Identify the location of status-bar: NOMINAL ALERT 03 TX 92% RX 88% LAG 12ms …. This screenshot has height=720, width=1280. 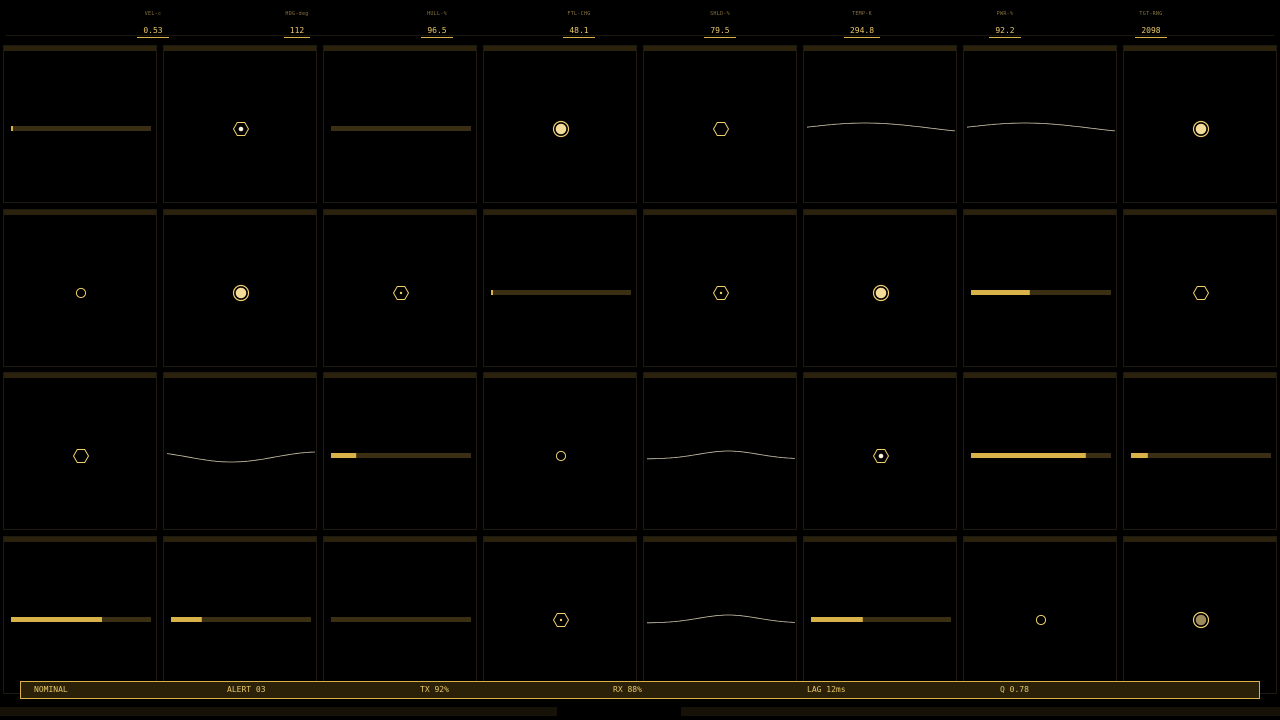
(640, 690).